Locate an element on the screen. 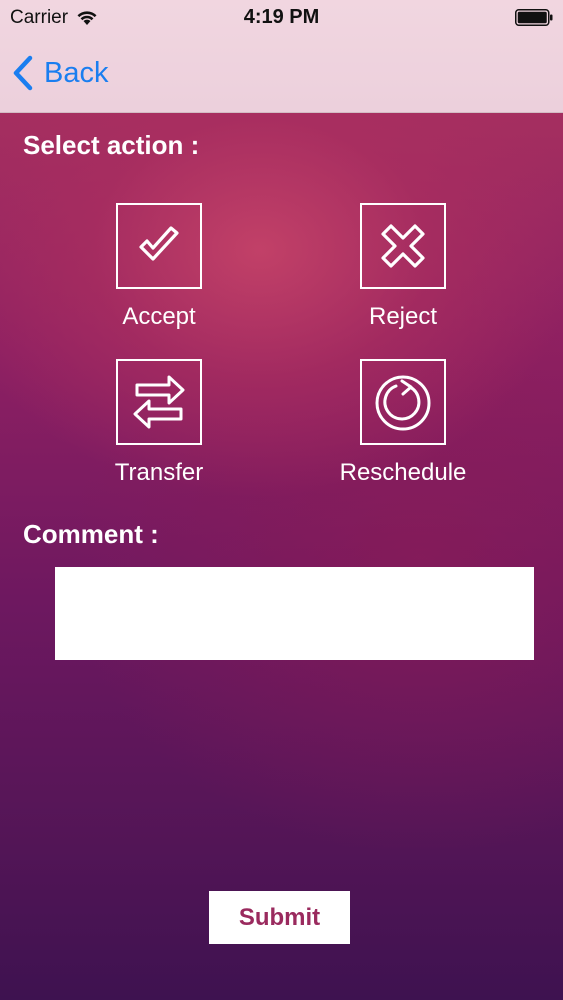 This screenshot has height=1000, width=563. transfer-action-button: Transfer is located at coordinates (159, 423).